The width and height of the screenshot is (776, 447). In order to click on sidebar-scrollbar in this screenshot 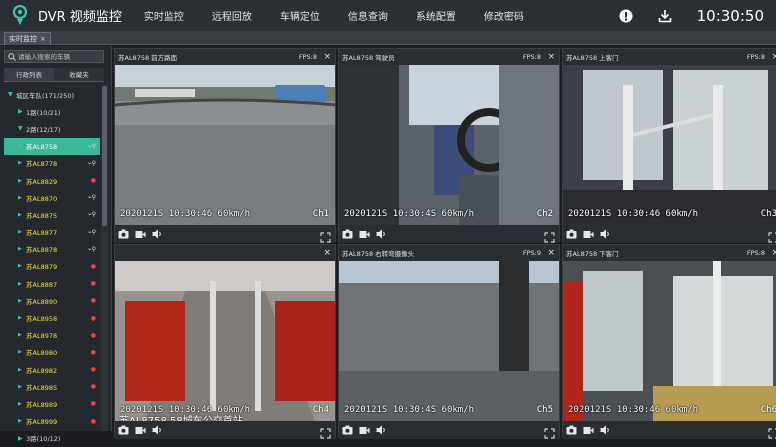, I will do `click(104, 258)`.